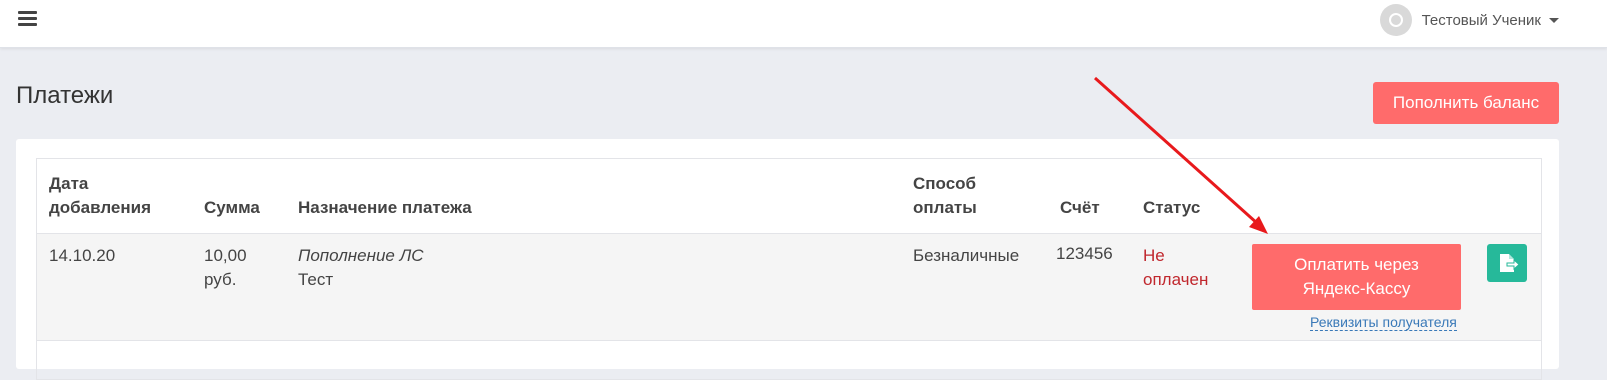 The image size is (1607, 380). What do you see at coordinates (1395, 20) in the screenshot?
I see `user-avatar-icon` at bounding box center [1395, 20].